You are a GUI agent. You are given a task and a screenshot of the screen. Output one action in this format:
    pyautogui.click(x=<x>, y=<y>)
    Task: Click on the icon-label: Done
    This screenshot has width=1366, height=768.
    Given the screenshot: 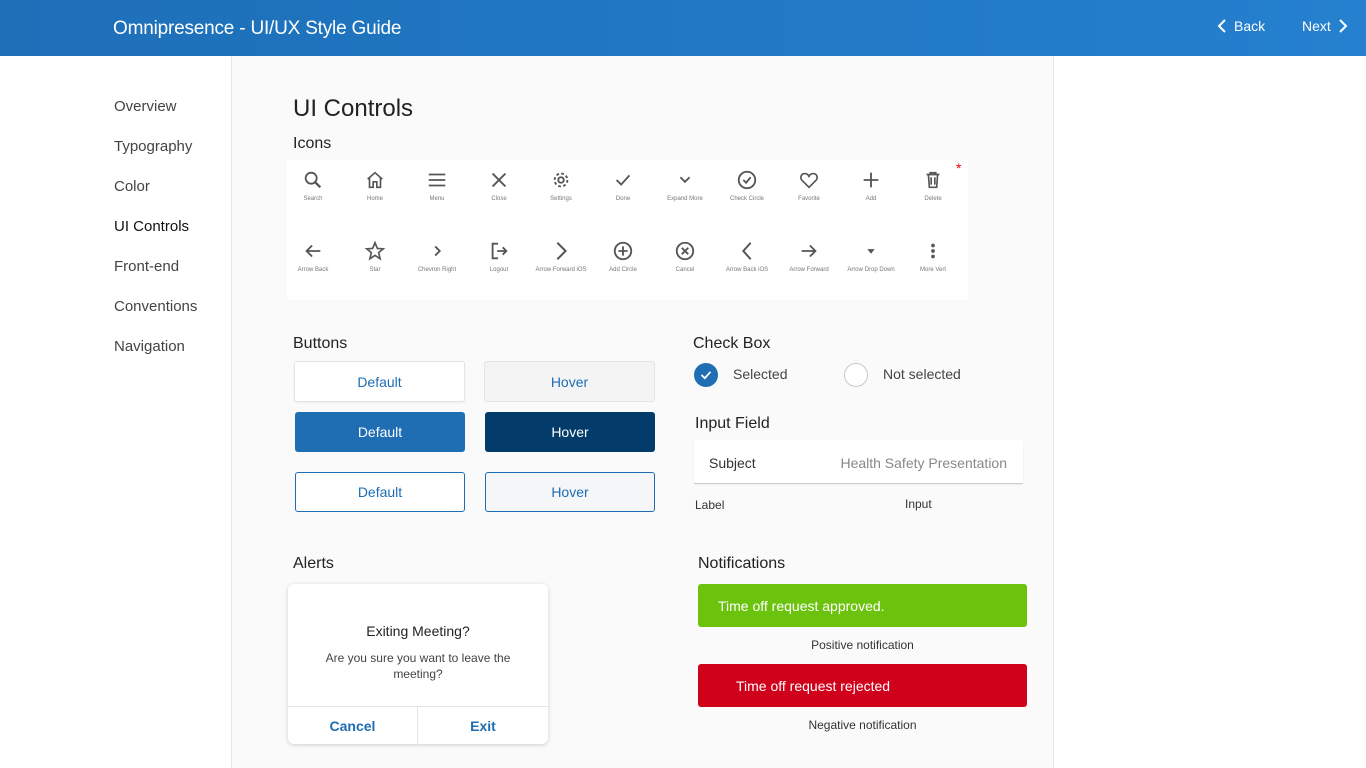 What is the action you would take?
    pyautogui.click(x=623, y=199)
    